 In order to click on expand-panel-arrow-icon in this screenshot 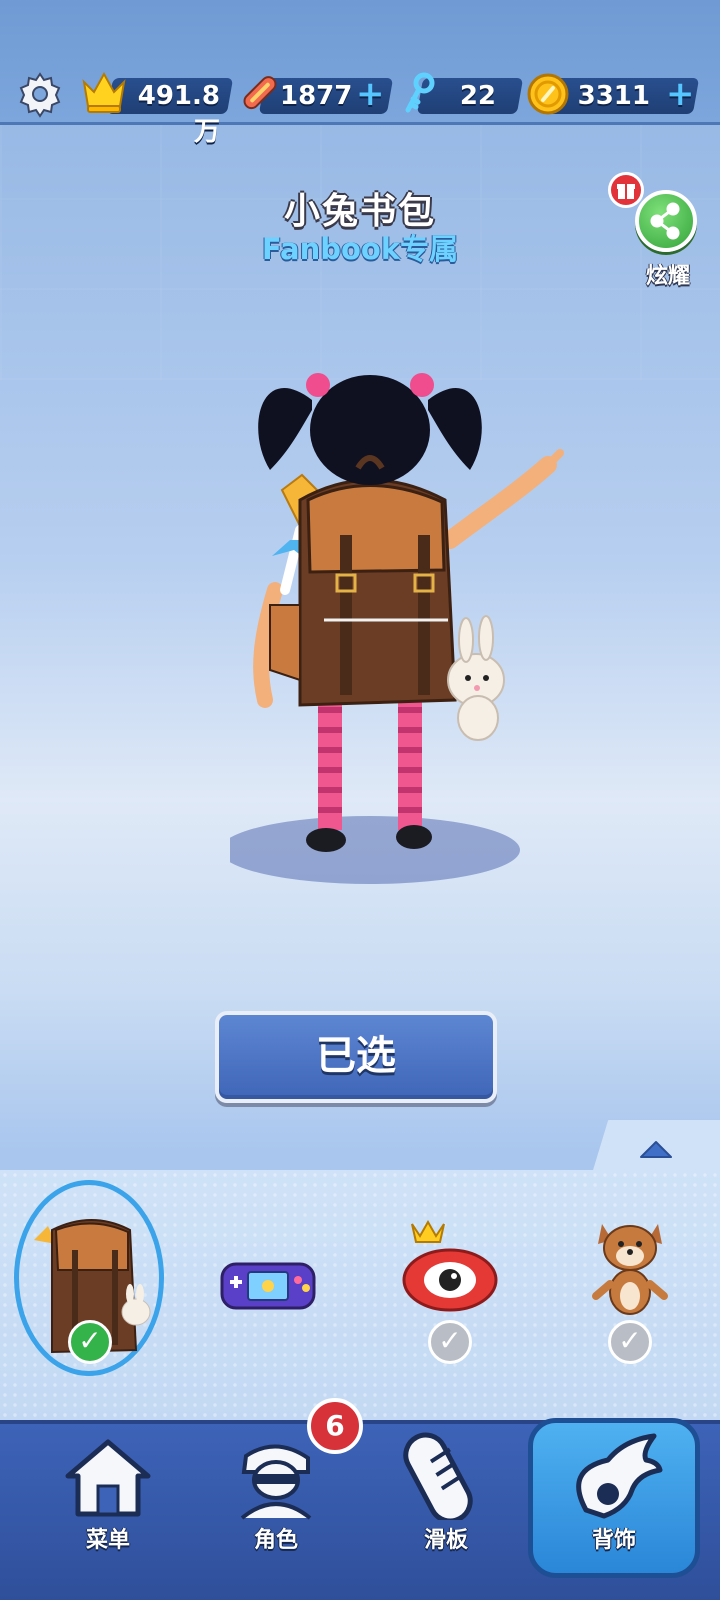, I will do `click(656, 1149)`.